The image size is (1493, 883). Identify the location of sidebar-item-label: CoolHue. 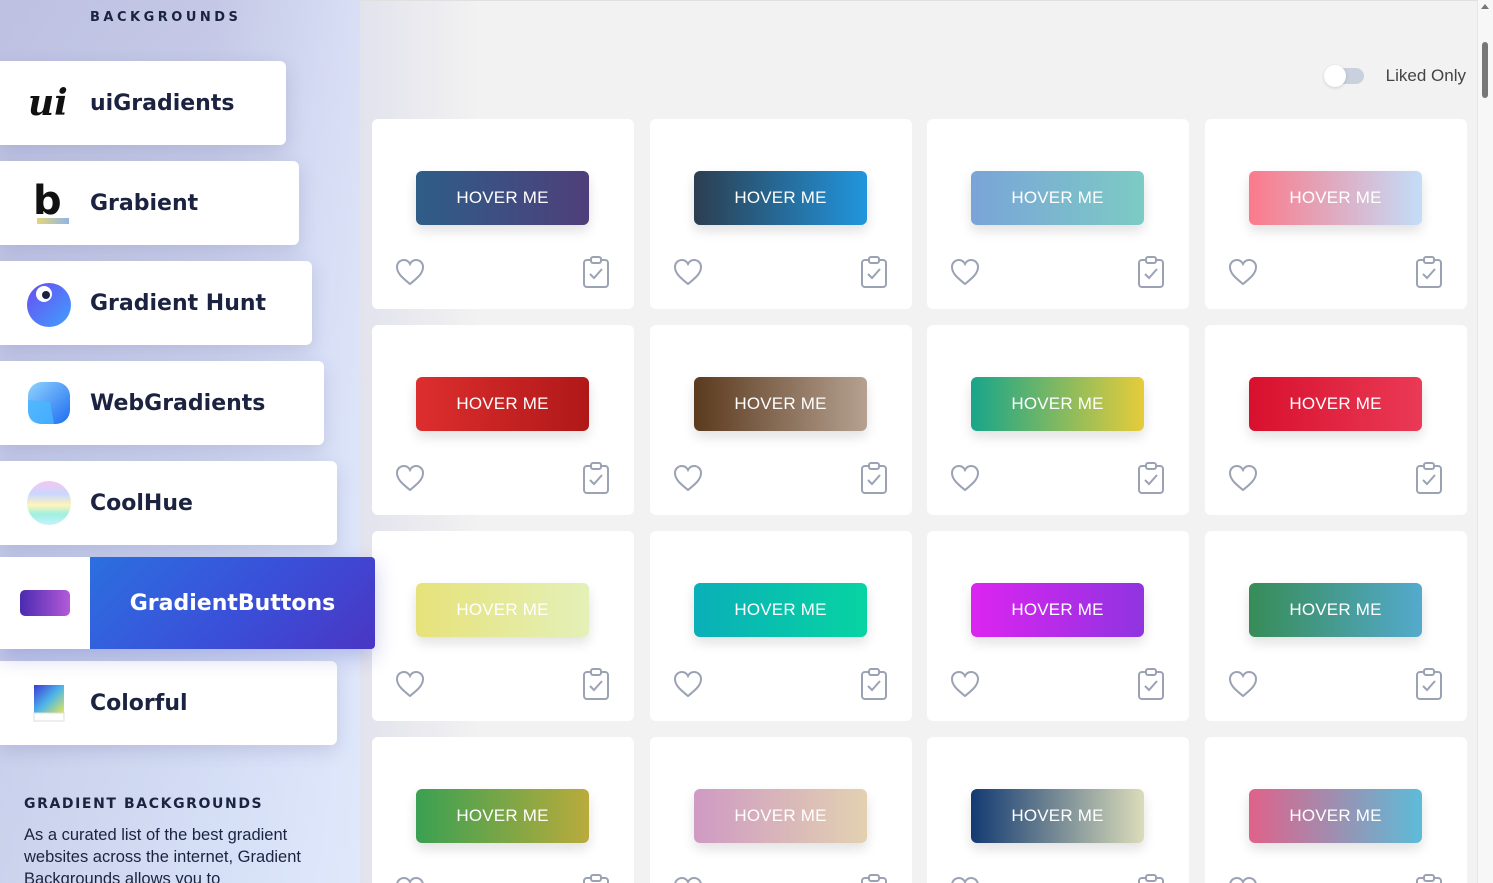
(141, 503).